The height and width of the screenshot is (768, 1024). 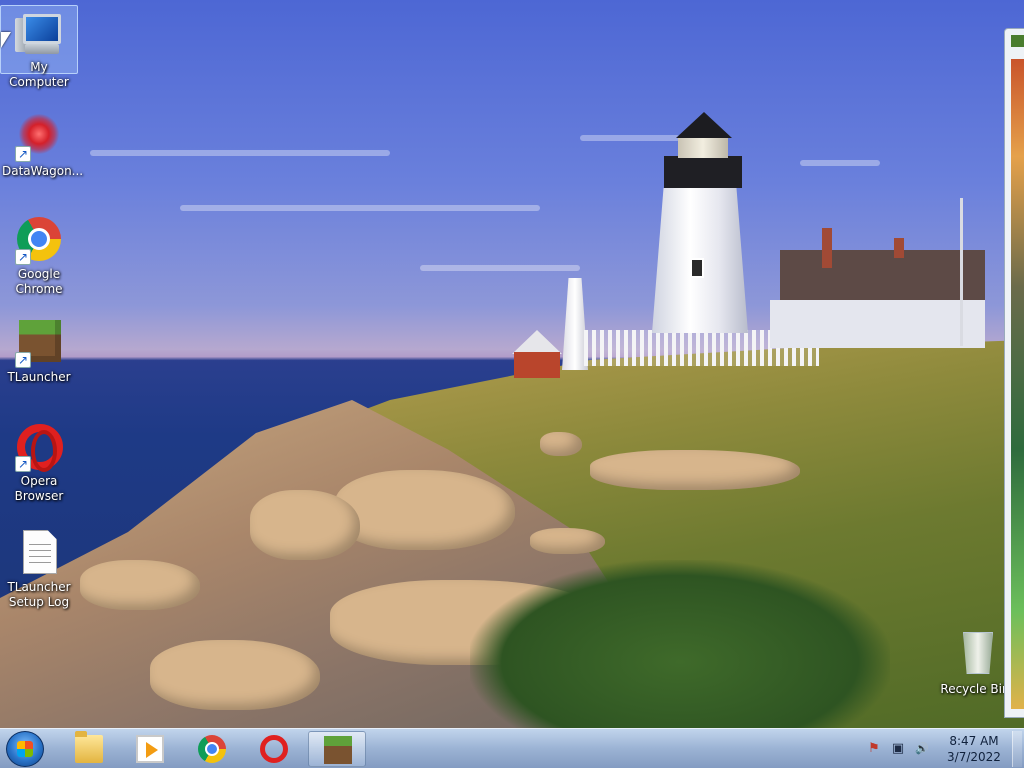 I want to click on window-content-preview, so click(x=1017, y=384).